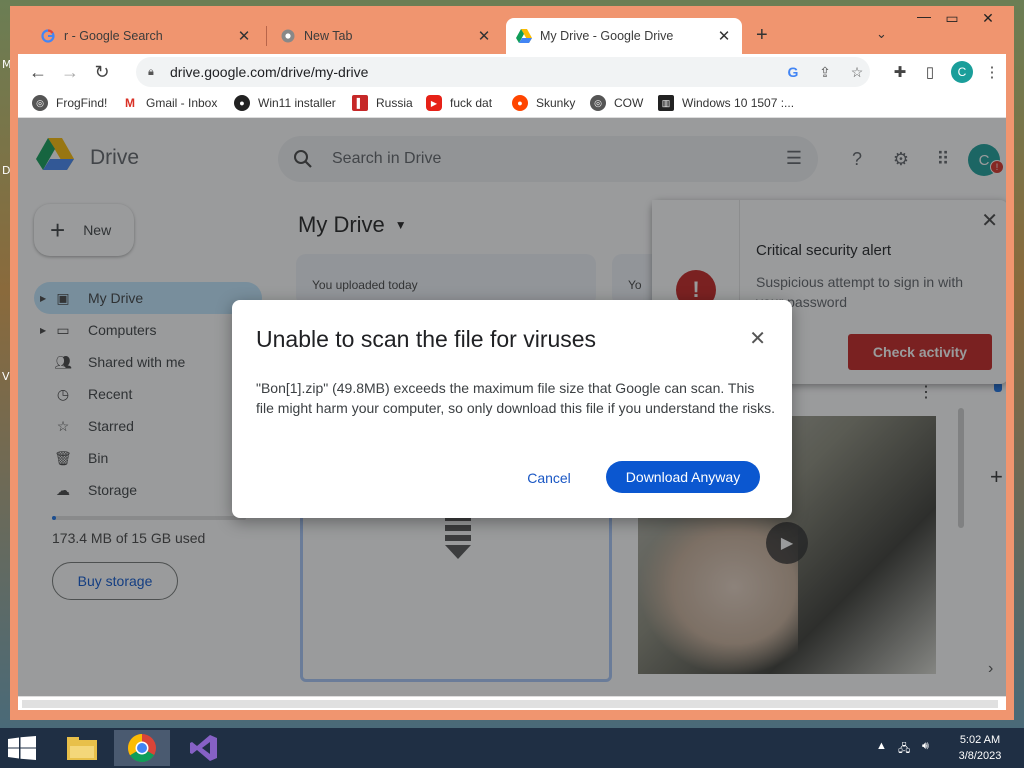  I want to click on profile-avatar: C, so click(962, 72).